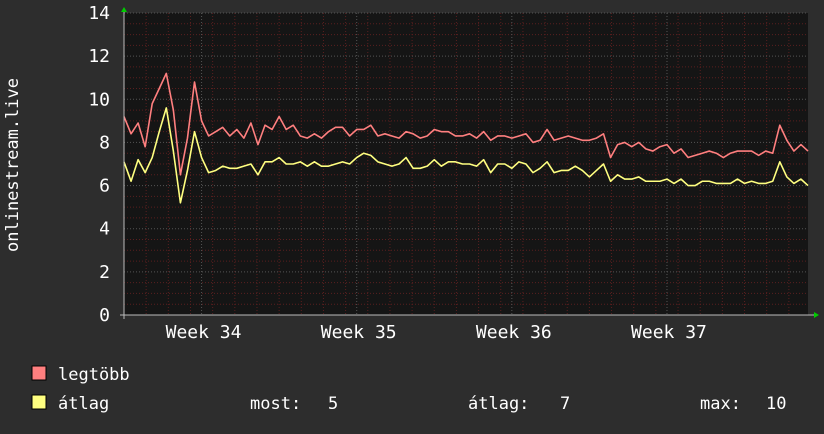 This screenshot has height=434, width=824. Describe the element at coordinates (104, 272) in the screenshot. I see `y-tick-label: 2` at that location.